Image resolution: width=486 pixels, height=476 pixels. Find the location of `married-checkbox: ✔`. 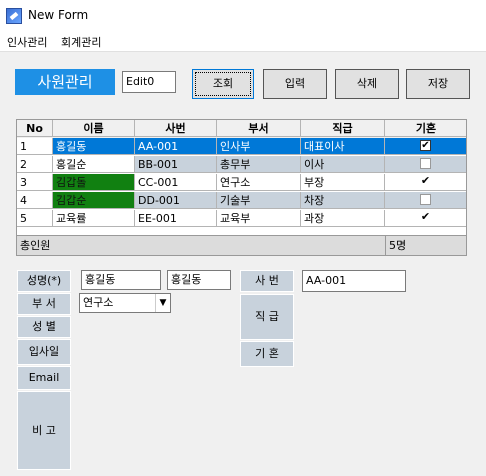

married-checkbox: ✔ is located at coordinates (425, 145).